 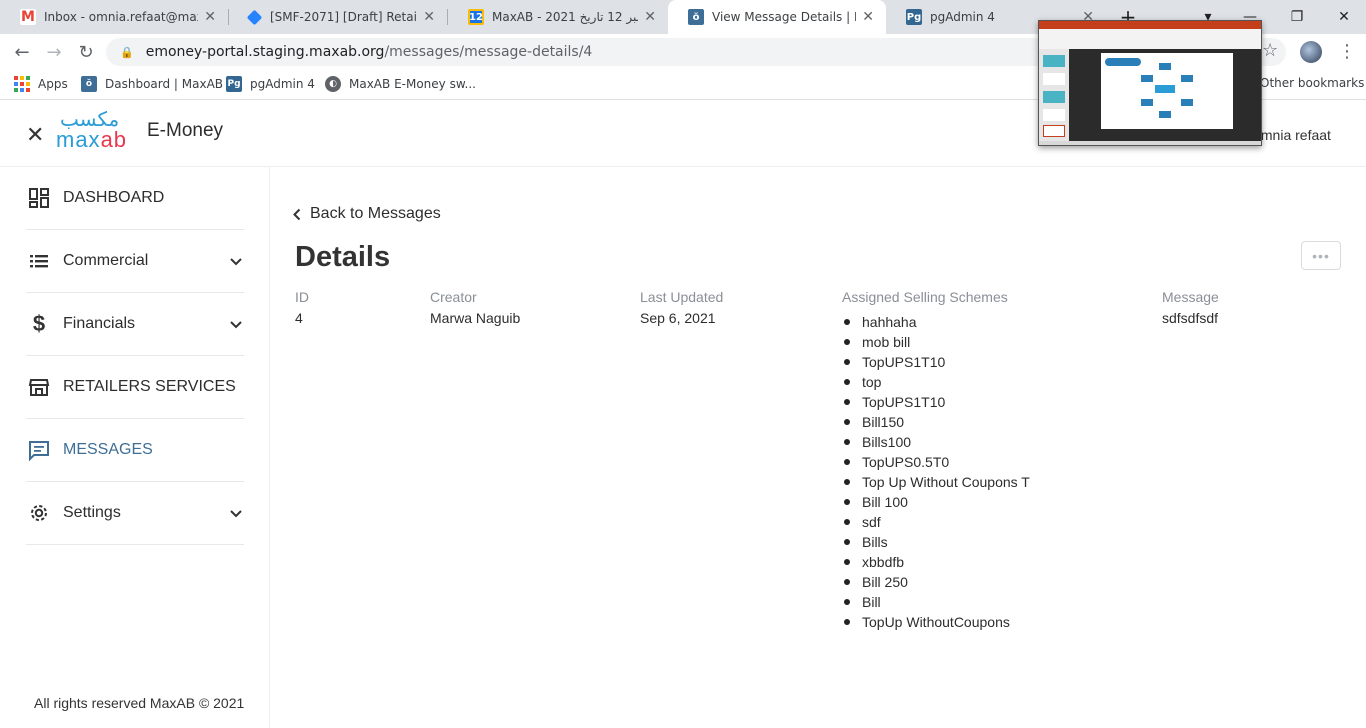 I want to click on list-item: TopUPS0.5T0, so click(x=946, y=462).